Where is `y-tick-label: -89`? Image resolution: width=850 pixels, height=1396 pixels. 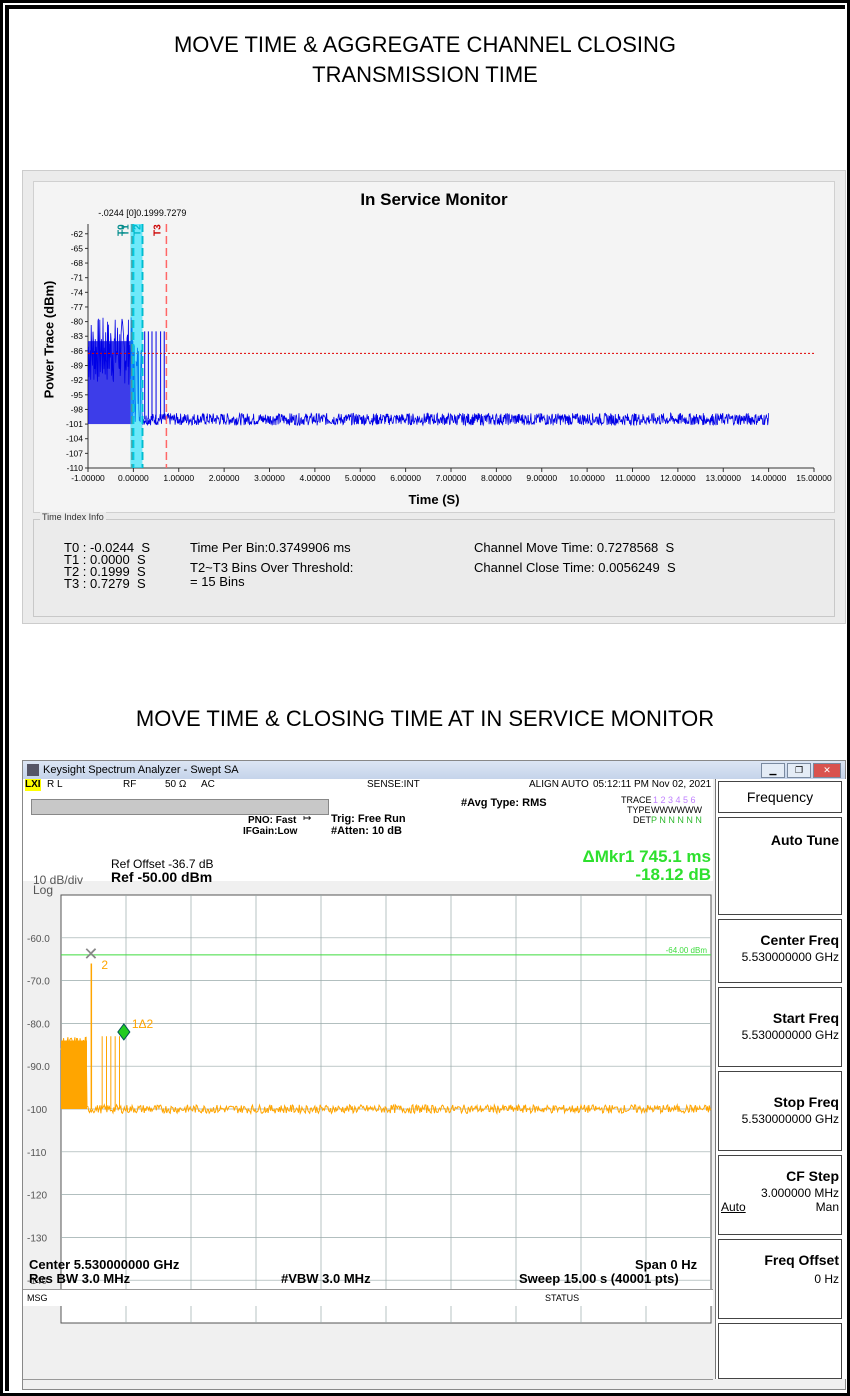 y-tick-label: -89 is located at coordinates (77, 366).